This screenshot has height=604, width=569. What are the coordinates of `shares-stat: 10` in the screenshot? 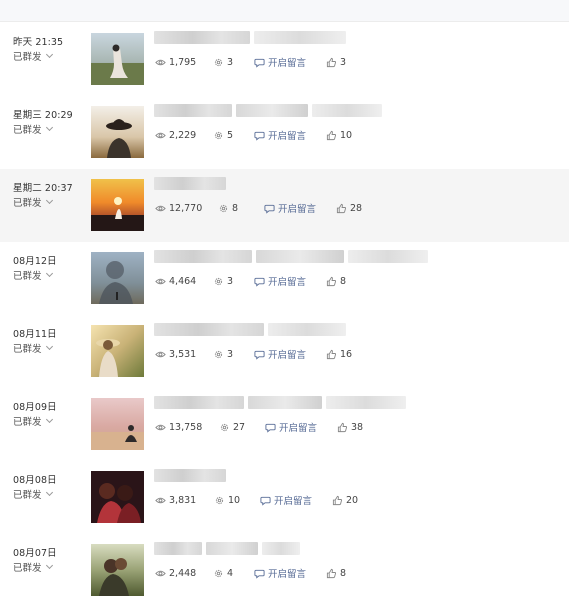 It's located at (237, 500).